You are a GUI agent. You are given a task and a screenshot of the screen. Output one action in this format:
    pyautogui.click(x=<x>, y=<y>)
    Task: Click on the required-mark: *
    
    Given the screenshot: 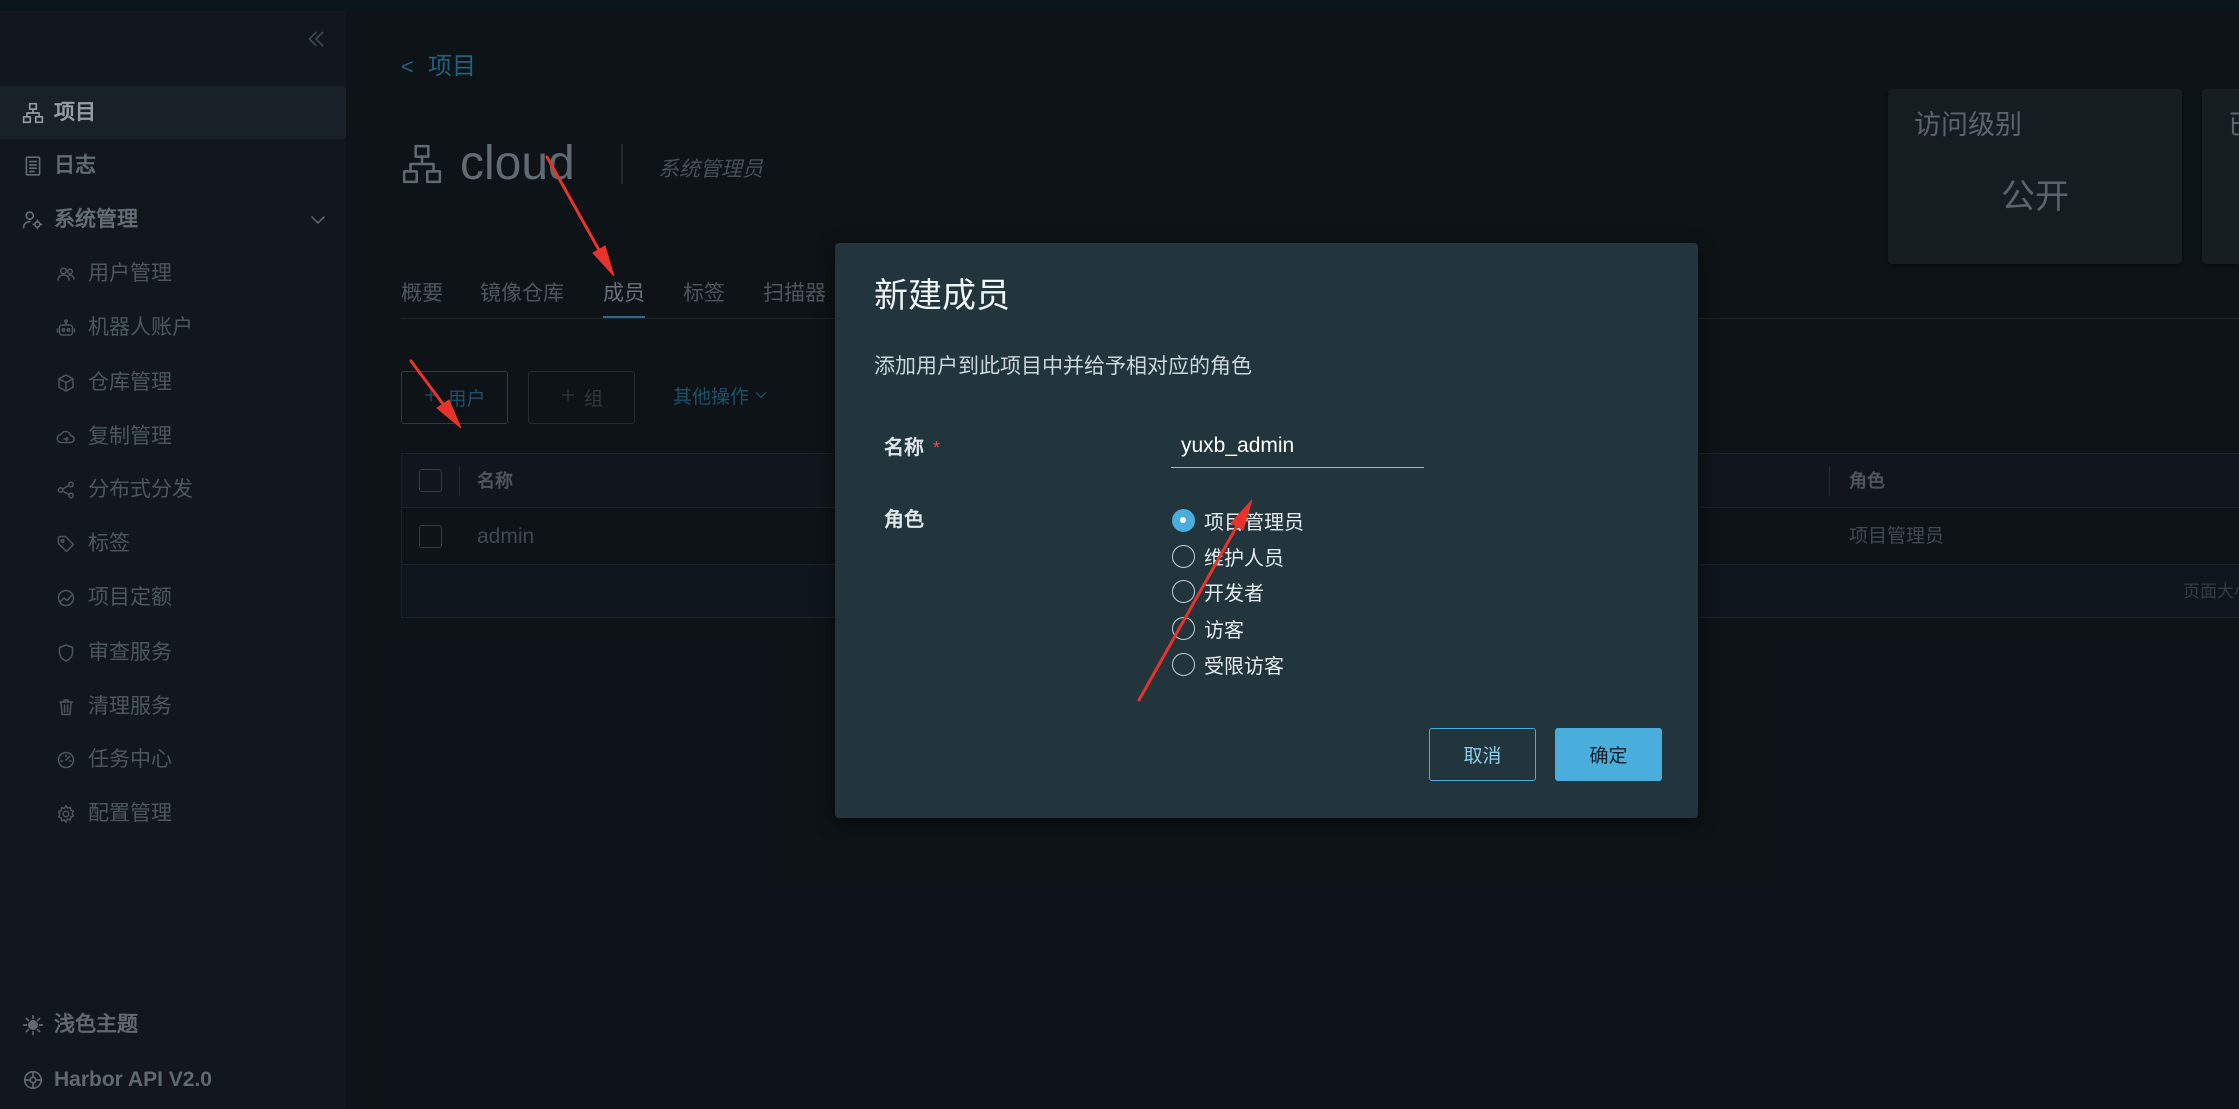 What is the action you would take?
    pyautogui.click(x=937, y=448)
    